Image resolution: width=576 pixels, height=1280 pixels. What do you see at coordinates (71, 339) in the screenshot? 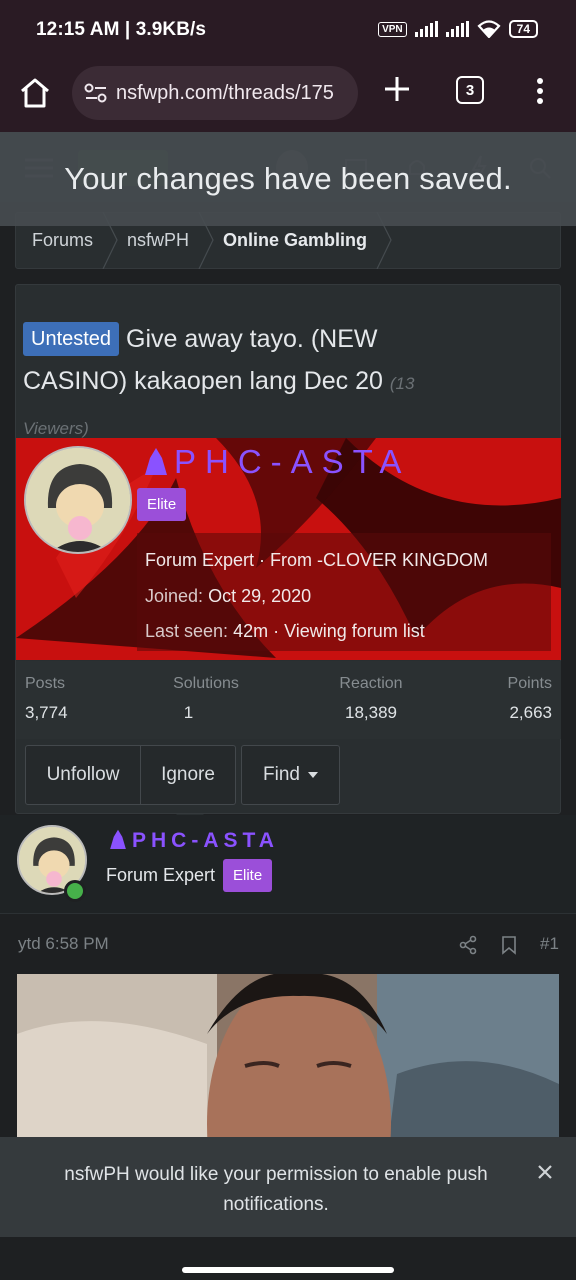
I see `thread-prefix-tag: Untested` at bounding box center [71, 339].